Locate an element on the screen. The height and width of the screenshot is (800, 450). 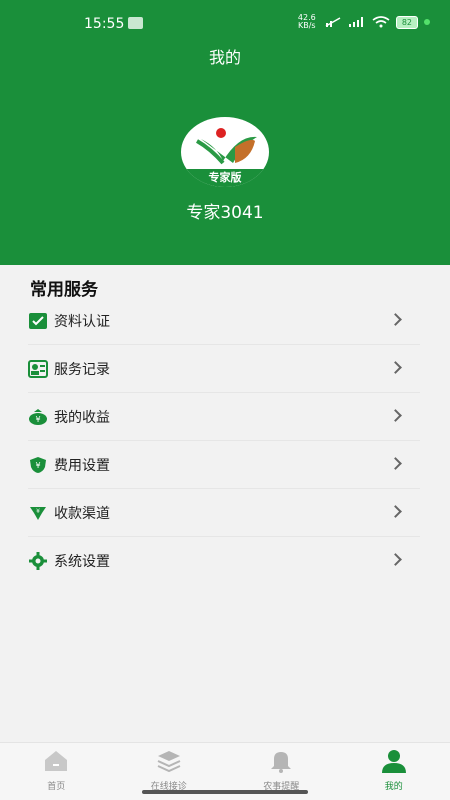
menu-item-label: 资料认证 is located at coordinates (82, 321).